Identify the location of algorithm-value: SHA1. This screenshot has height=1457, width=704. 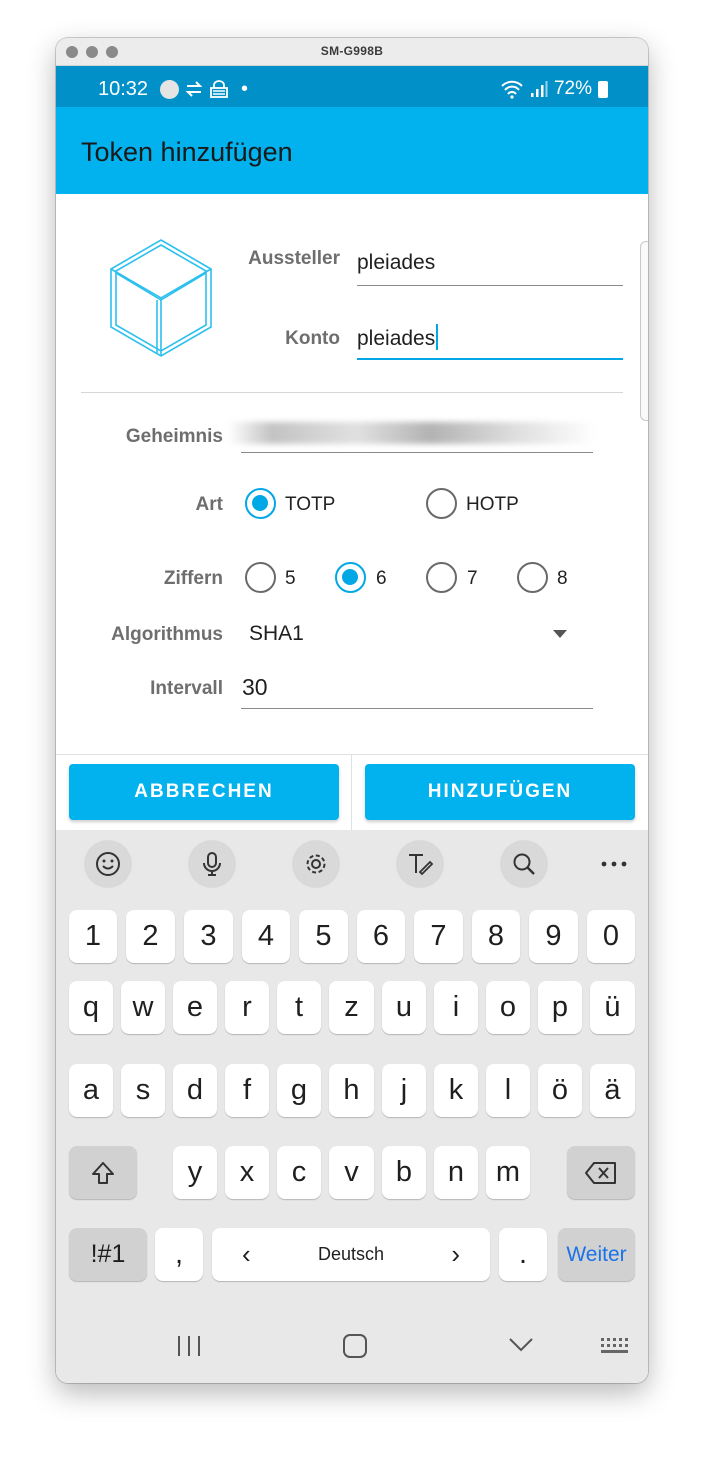
(276, 633).